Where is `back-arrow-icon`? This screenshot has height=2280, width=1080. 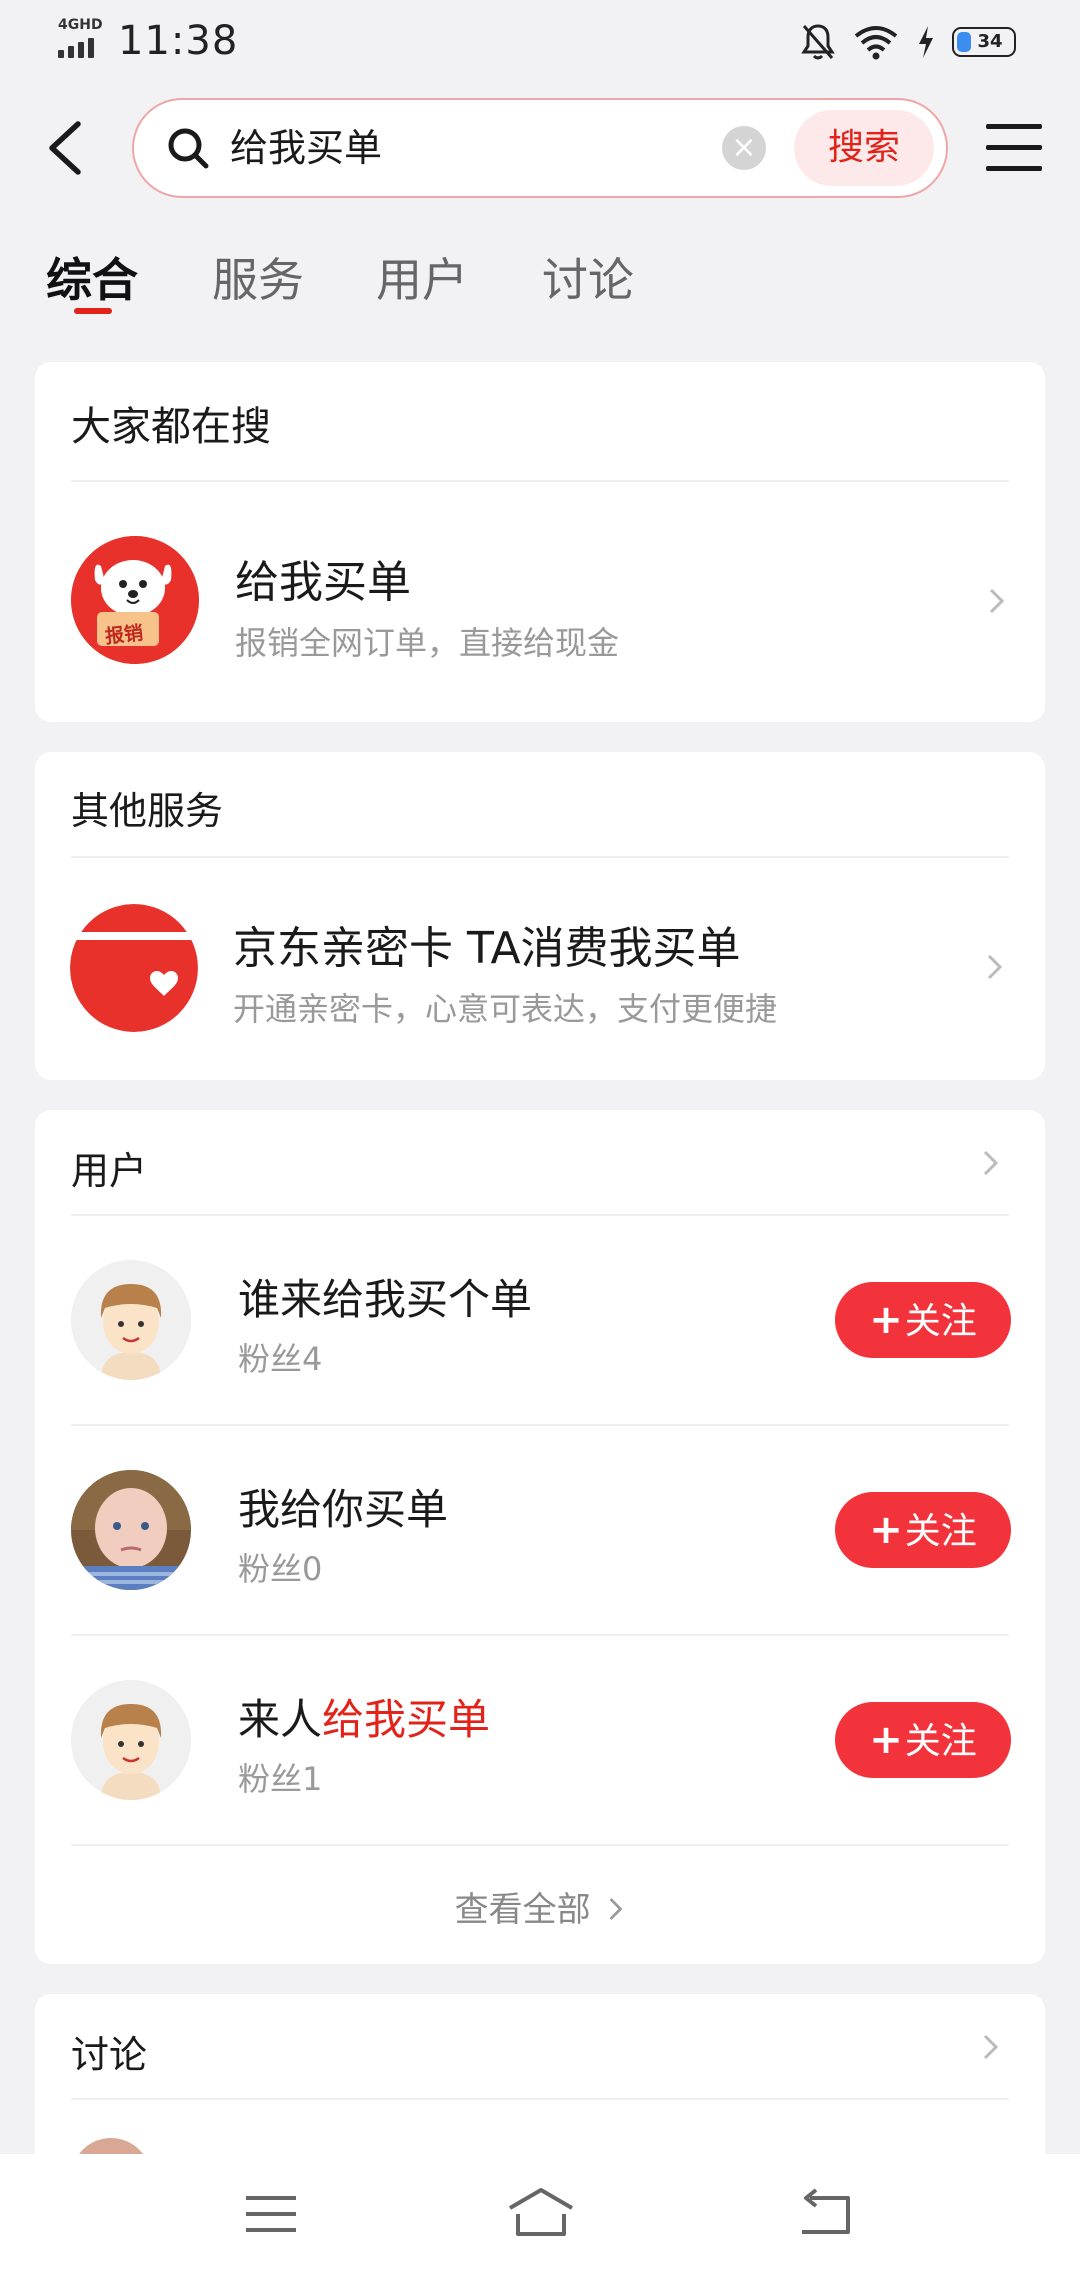
back-arrow-icon is located at coordinates (65, 148).